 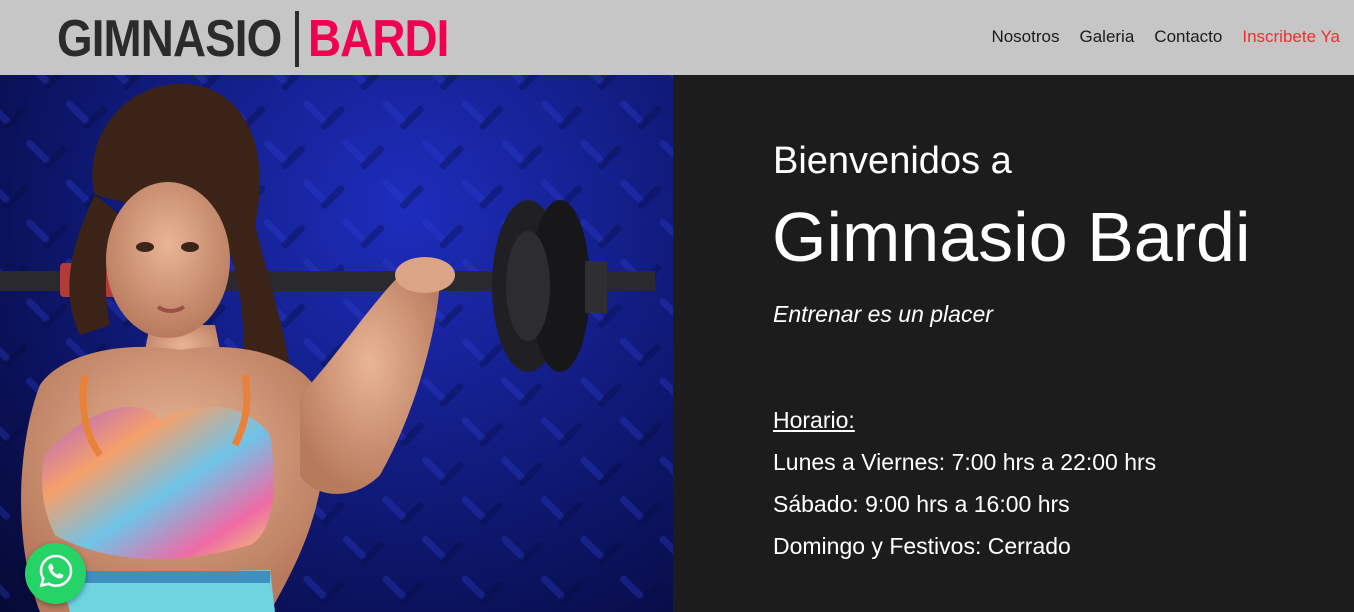 What do you see at coordinates (1106, 37) in the screenshot?
I see `nav-link-galeria: Galeria` at bounding box center [1106, 37].